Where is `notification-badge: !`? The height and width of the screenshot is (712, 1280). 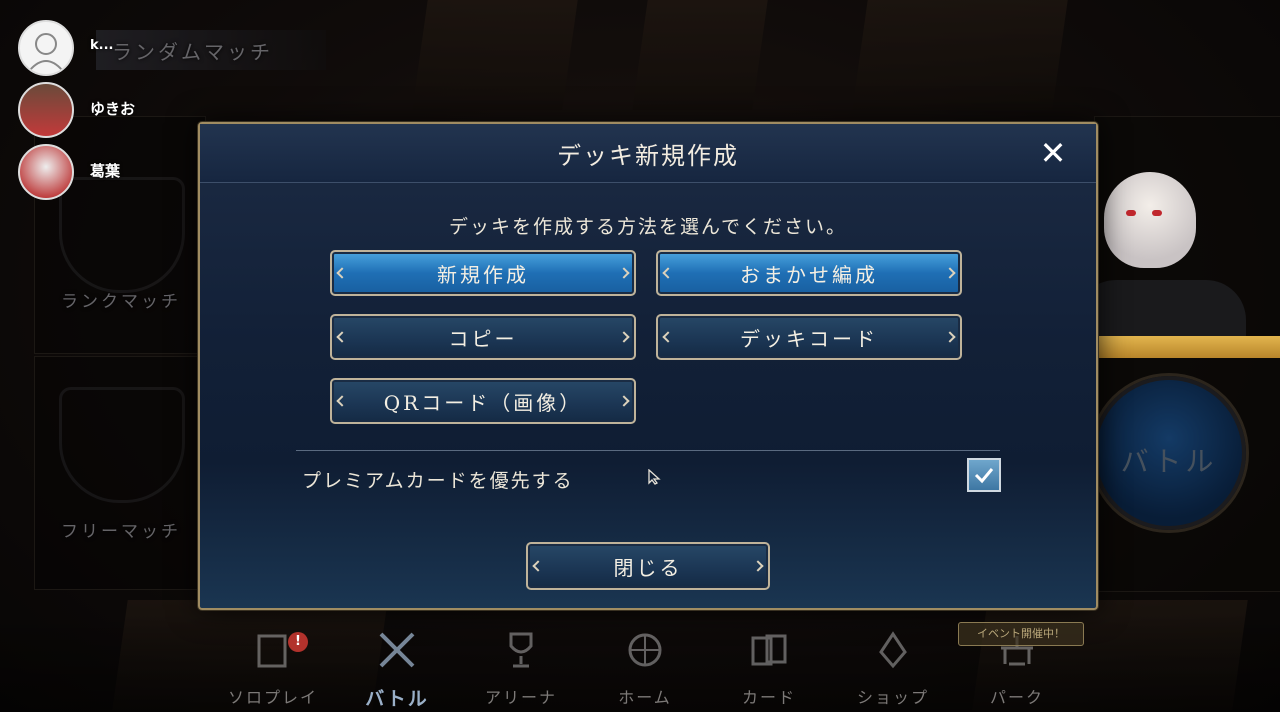 notification-badge: ! is located at coordinates (298, 642).